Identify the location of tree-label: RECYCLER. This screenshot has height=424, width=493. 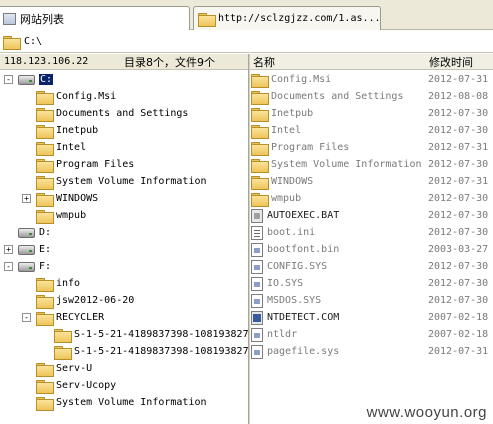
(80, 317).